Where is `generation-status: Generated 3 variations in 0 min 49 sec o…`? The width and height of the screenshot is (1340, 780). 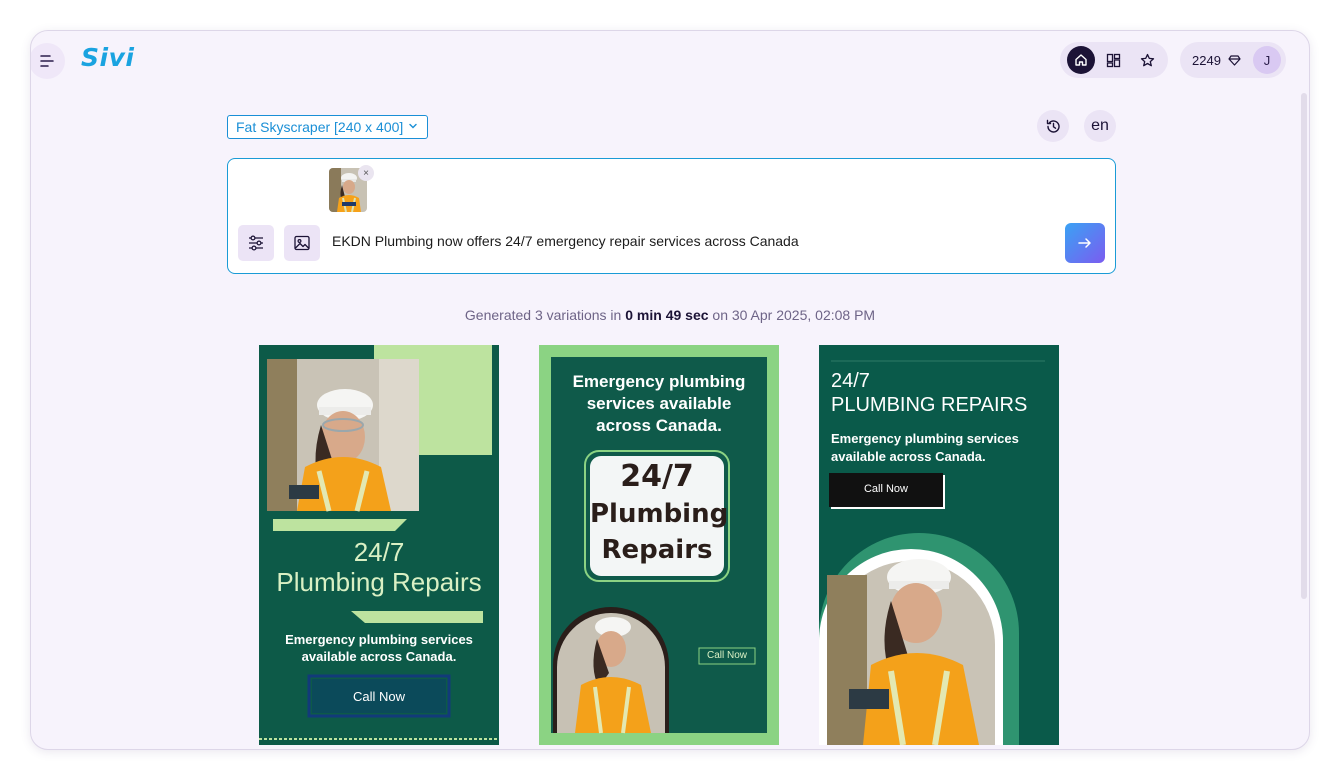
generation-status: Generated 3 variations in 0 min 49 sec o… is located at coordinates (670, 315).